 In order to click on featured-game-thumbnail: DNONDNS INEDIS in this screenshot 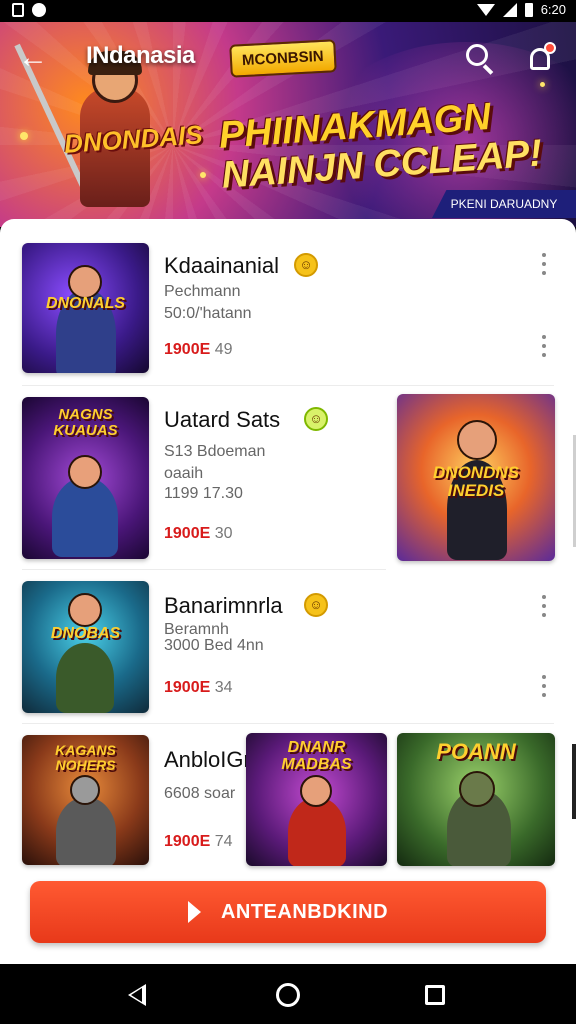, I will do `click(476, 477)`.